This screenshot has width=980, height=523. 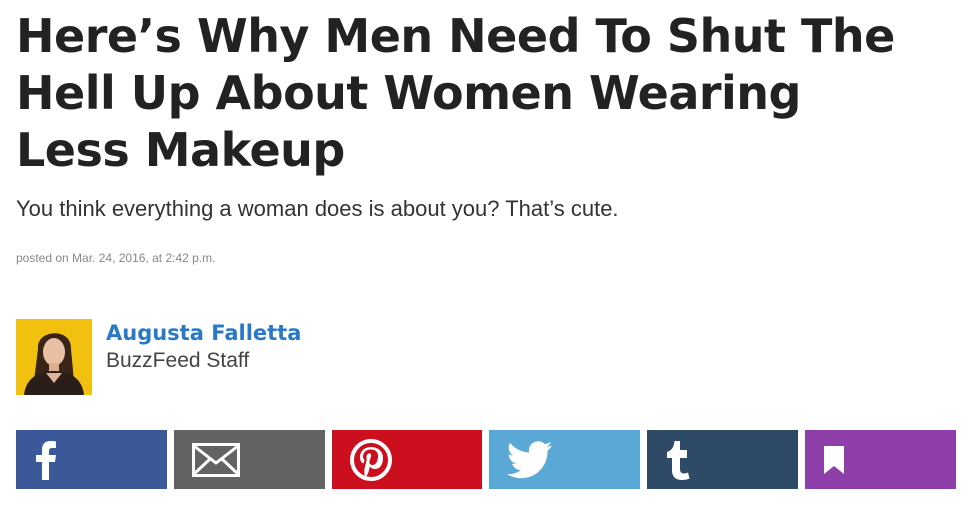 I want to click on author-avatar, so click(x=54, y=357).